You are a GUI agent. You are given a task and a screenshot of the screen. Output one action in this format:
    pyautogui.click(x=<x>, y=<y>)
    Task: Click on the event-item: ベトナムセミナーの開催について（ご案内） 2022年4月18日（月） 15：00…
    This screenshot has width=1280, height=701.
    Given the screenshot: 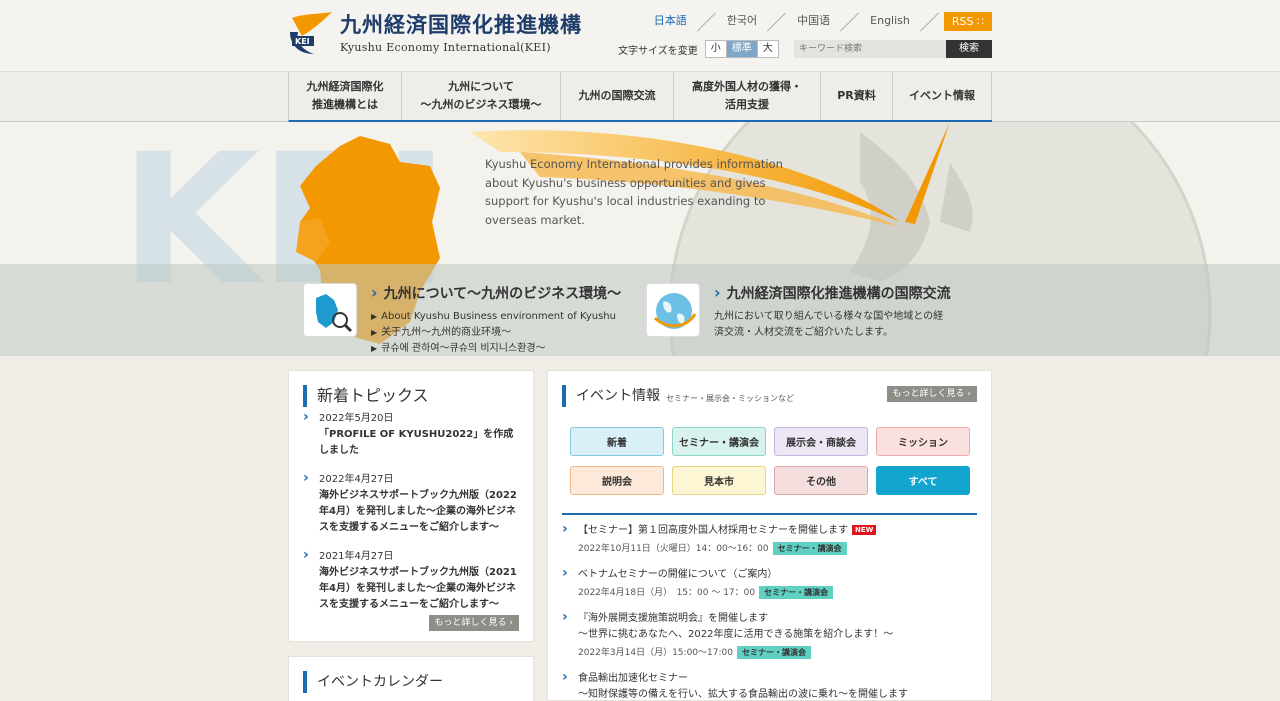 What is the action you would take?
    pyautogui.click(x=769, y=583)
    